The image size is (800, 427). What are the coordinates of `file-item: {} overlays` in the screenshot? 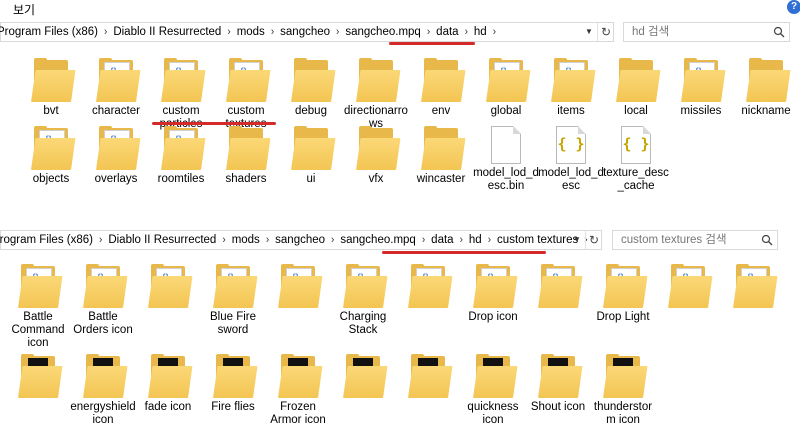 It's located at (116, 156).